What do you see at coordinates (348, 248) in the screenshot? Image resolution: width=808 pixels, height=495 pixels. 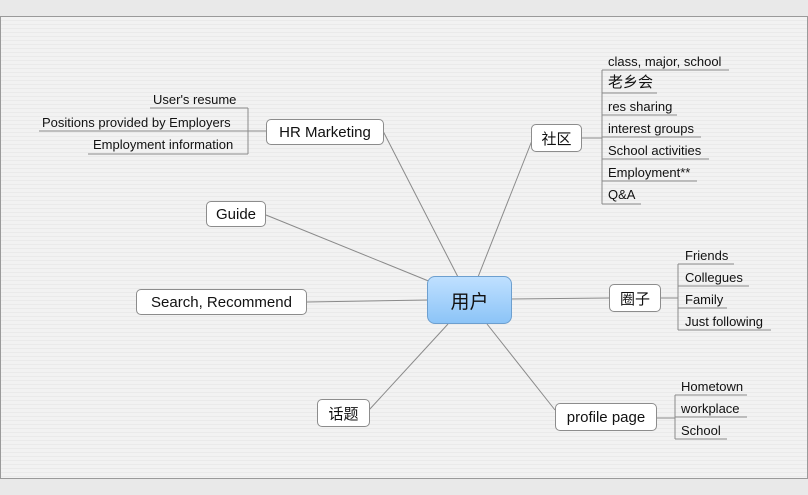 I see `connector-guide` at bounding box center [348, 248].